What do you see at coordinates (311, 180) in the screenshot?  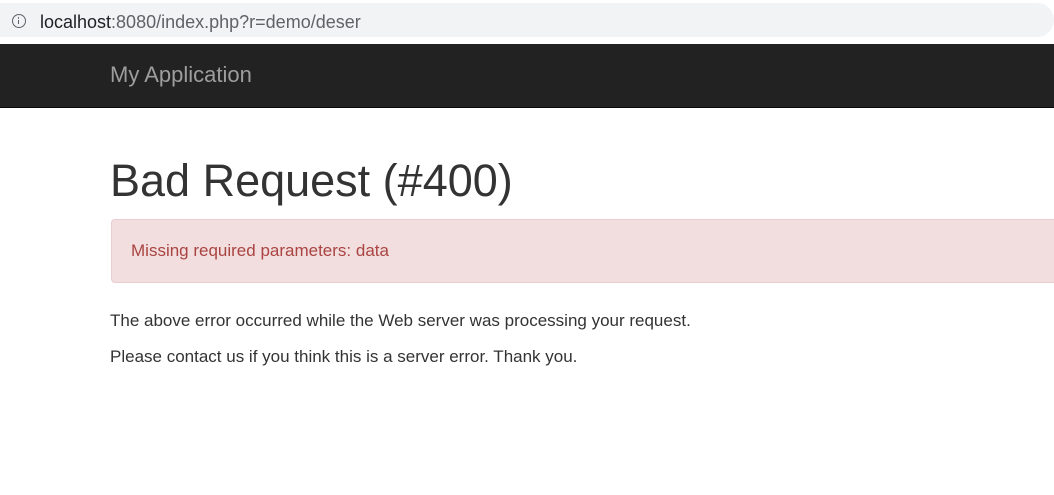 I see `page-title: Bad Request (#400)` at bounding box center [311, 180].